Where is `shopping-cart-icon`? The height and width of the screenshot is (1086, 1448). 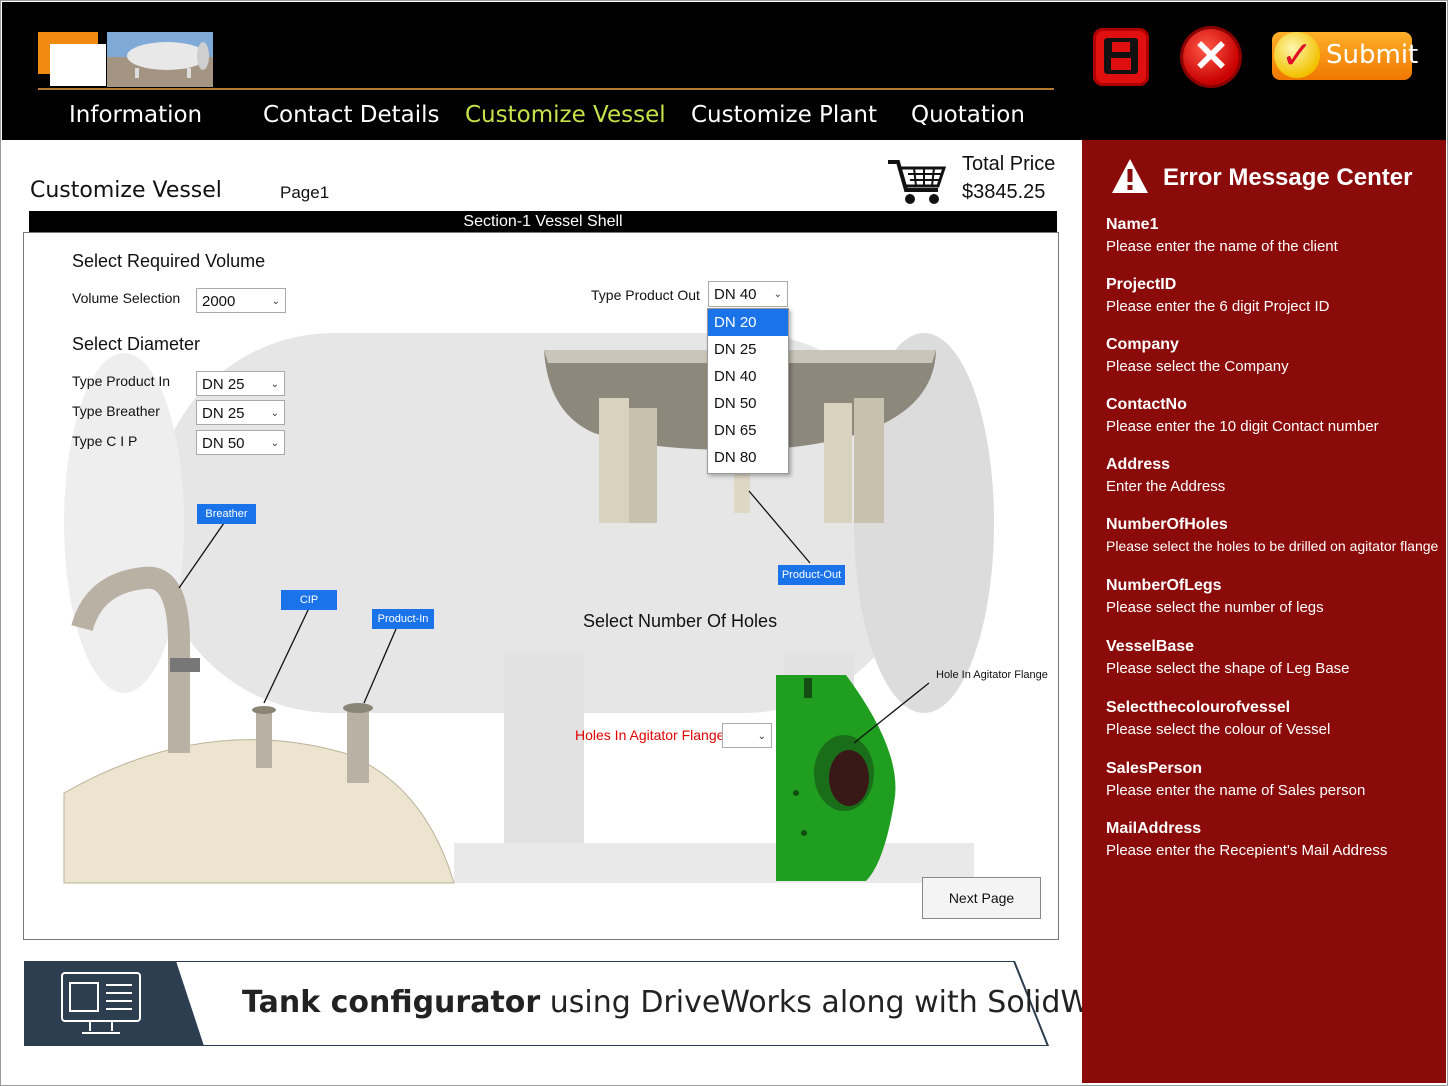 shopping-cart-icon is located at coordinates (917, 182).